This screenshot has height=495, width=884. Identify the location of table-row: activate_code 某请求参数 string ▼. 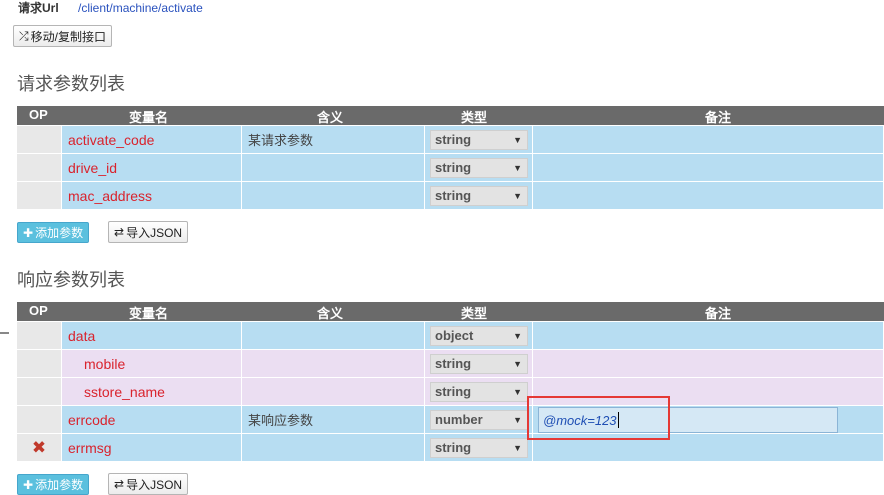
(450, 140).